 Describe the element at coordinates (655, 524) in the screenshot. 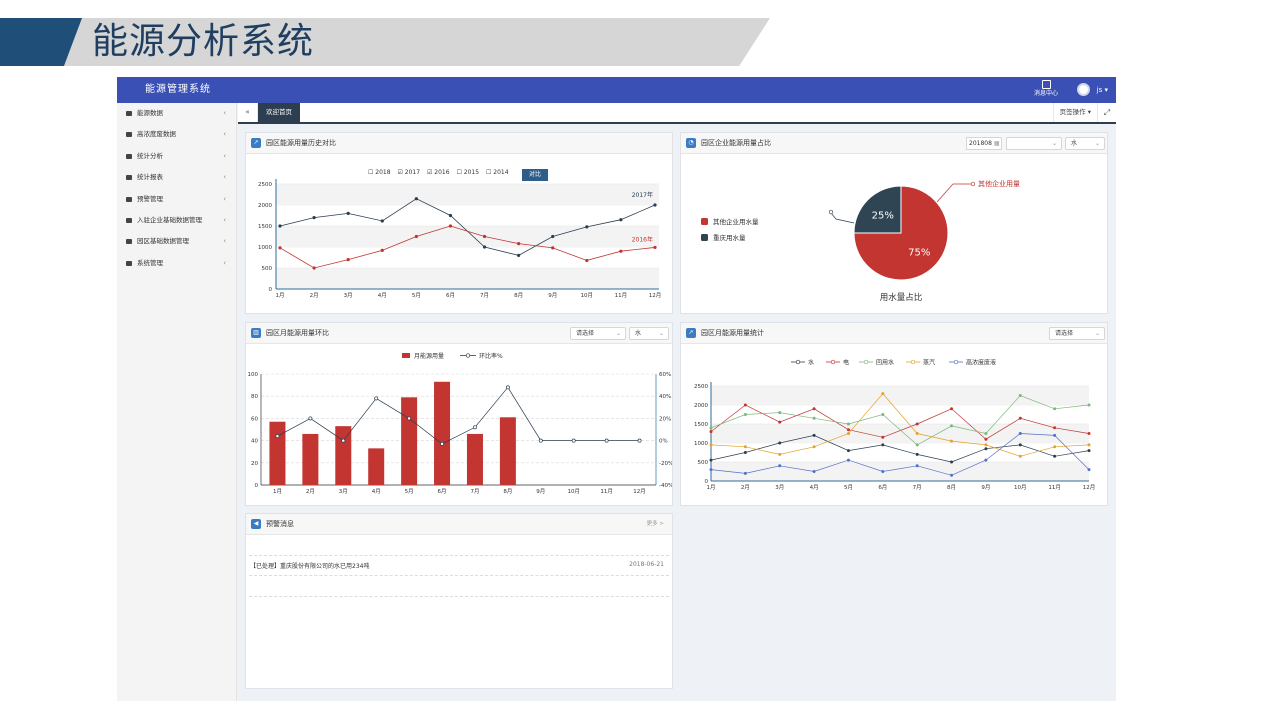

I see `more-link: 更多 >` at that location.